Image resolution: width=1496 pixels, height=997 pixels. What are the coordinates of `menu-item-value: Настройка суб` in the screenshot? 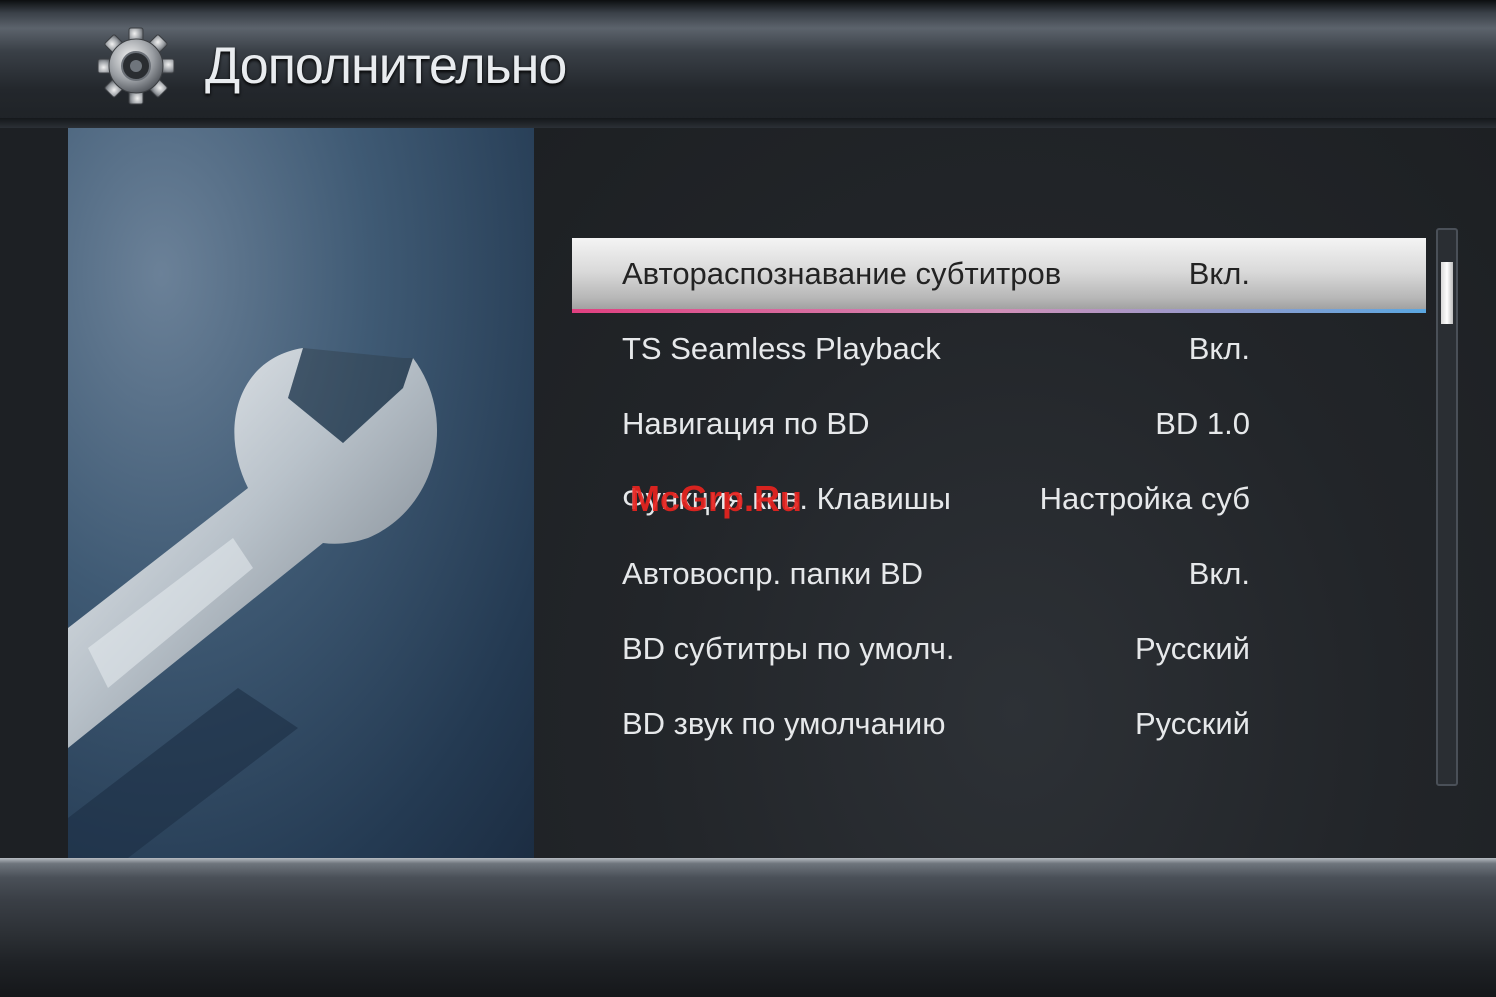 It's located at (1144, 498).